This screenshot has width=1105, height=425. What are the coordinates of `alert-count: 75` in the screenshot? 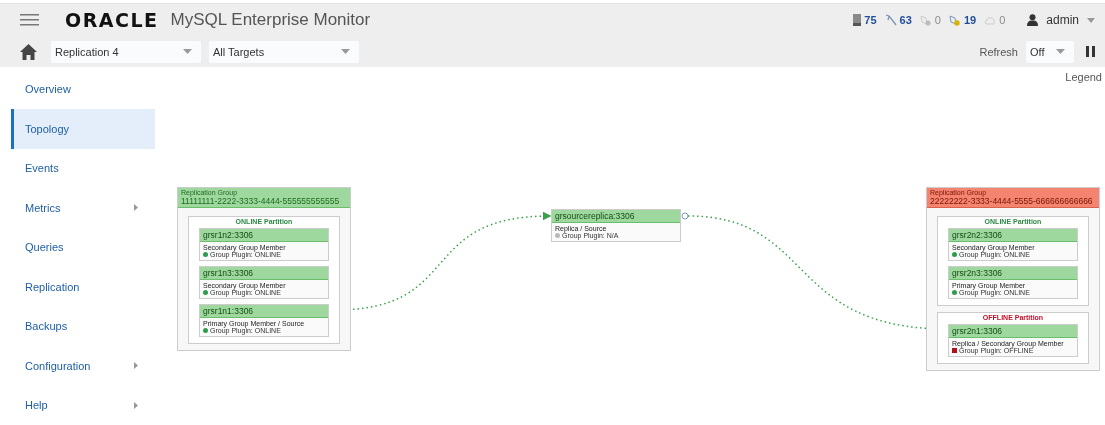 It's located at (870, 20).